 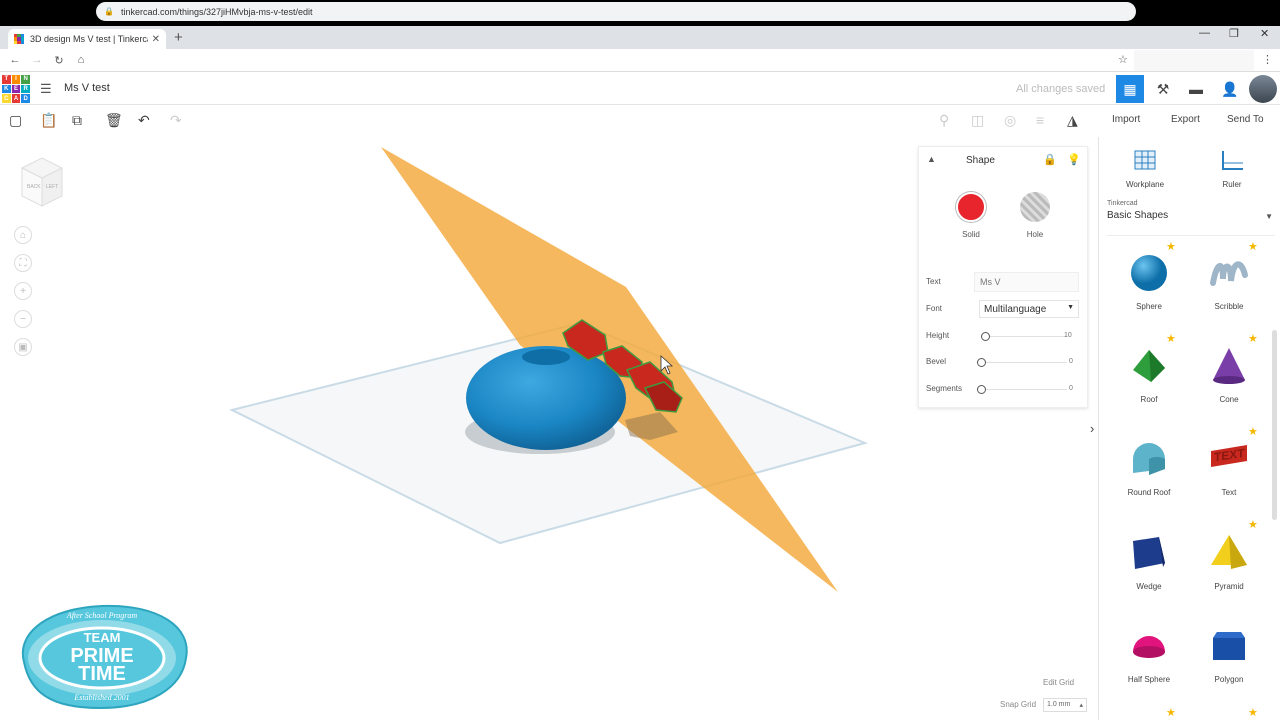 I want to click on bevel-slider, so click(x=1022, y=362).